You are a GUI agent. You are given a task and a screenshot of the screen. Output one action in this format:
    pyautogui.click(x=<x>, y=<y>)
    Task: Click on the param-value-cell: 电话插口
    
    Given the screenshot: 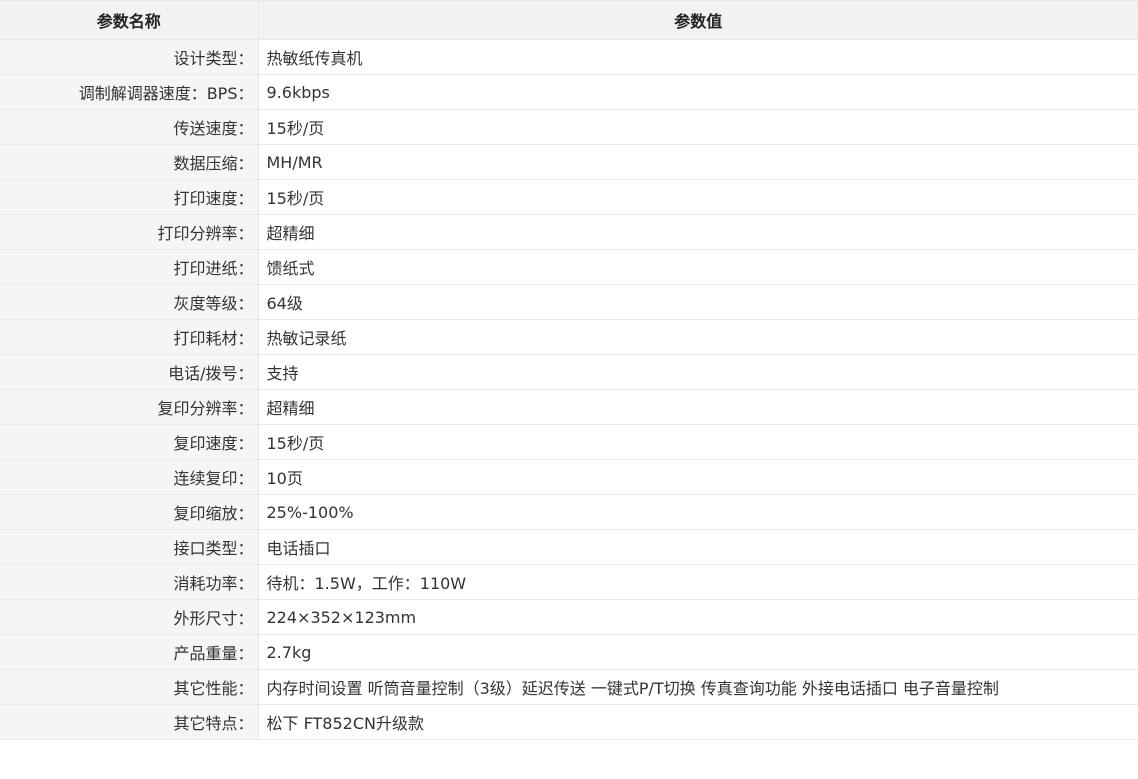 What is the action you would take?
    pyautogui.click(x=698, y=547)
    